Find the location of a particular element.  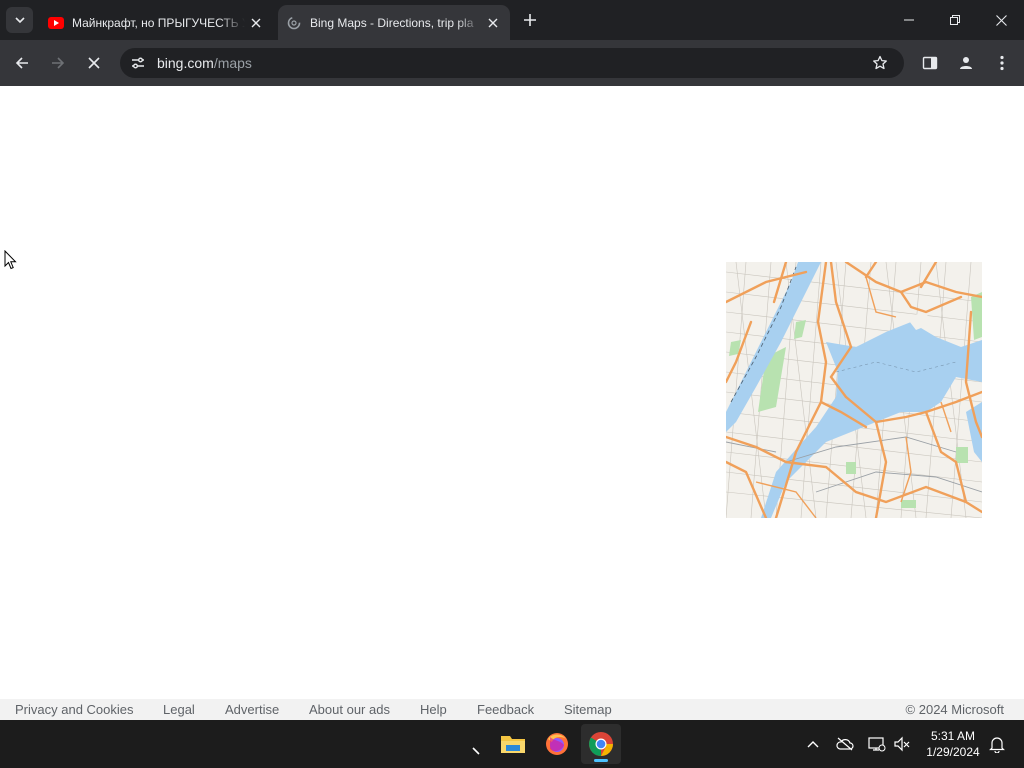

tray-notifications is located at coordinates (997, 744).